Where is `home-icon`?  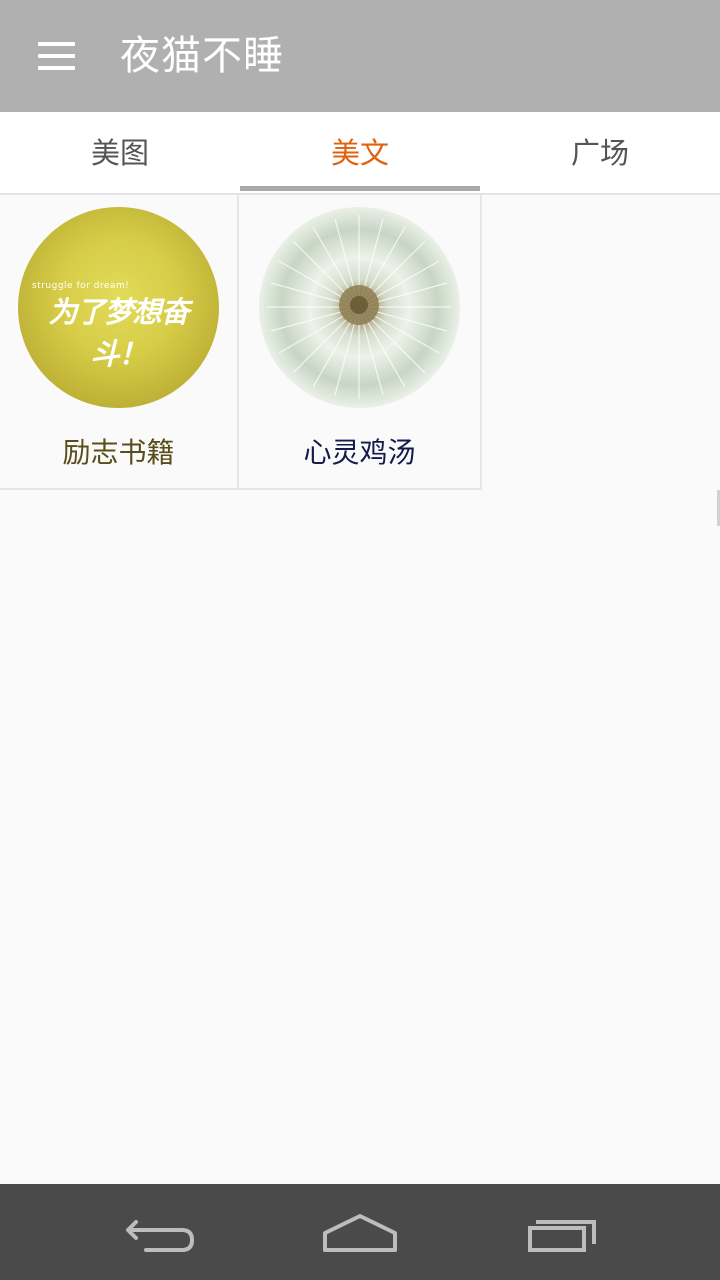
home-icon is located at coordinates (360, 1232).